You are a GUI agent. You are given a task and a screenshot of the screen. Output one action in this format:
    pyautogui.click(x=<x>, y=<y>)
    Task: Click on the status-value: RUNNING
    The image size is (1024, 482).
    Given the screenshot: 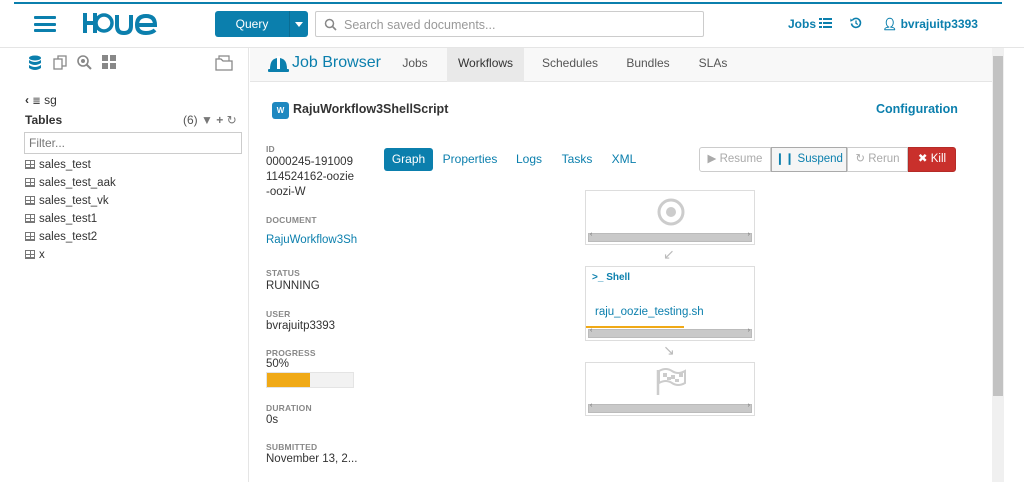 What is the action you would take?
    pyautogui.click(x=293, y=286)
    